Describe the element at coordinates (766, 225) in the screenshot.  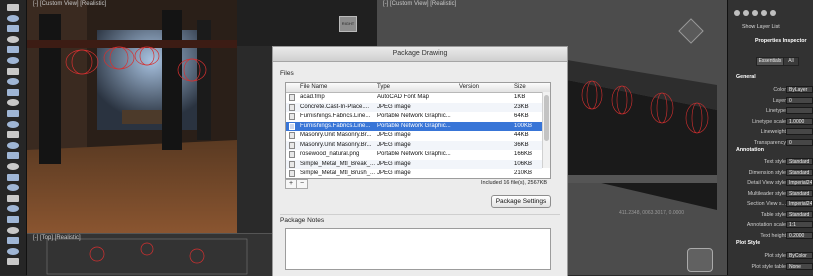
I see `property-label: Annotation scale` at that location.